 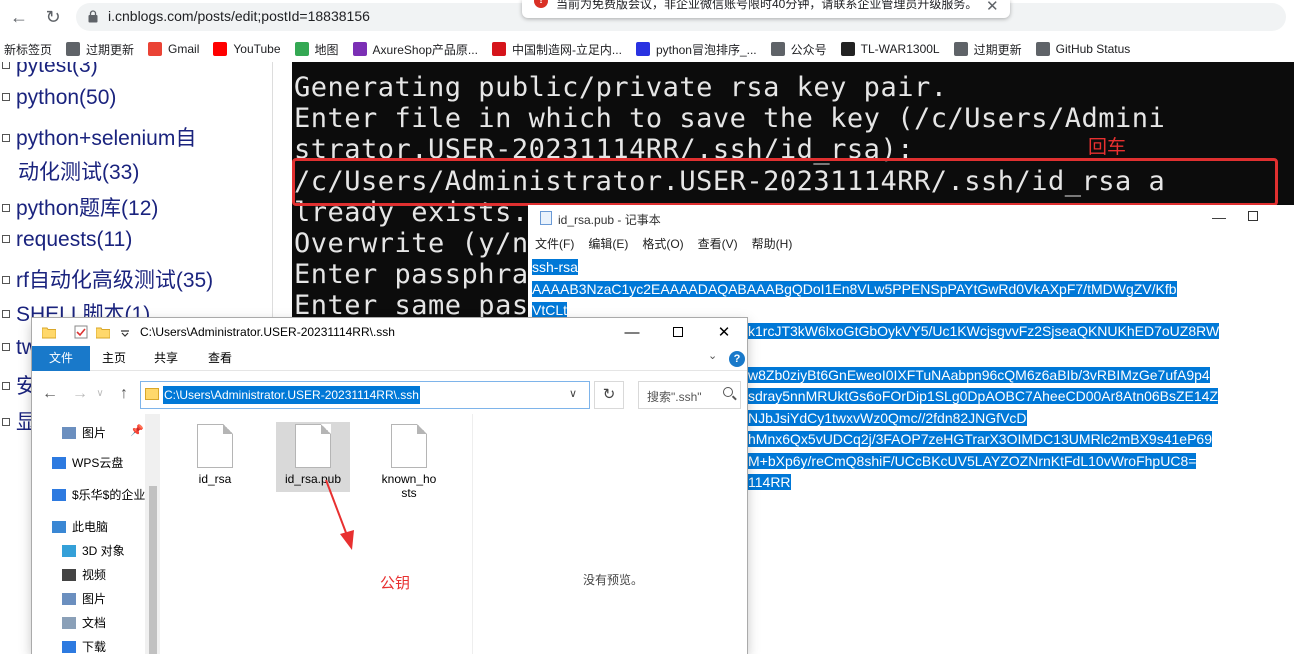 What do you see at coordinates (772, 244) in the screenshot?
I see `menu-item: 帮助(H)` at bounding box center [772, 244].